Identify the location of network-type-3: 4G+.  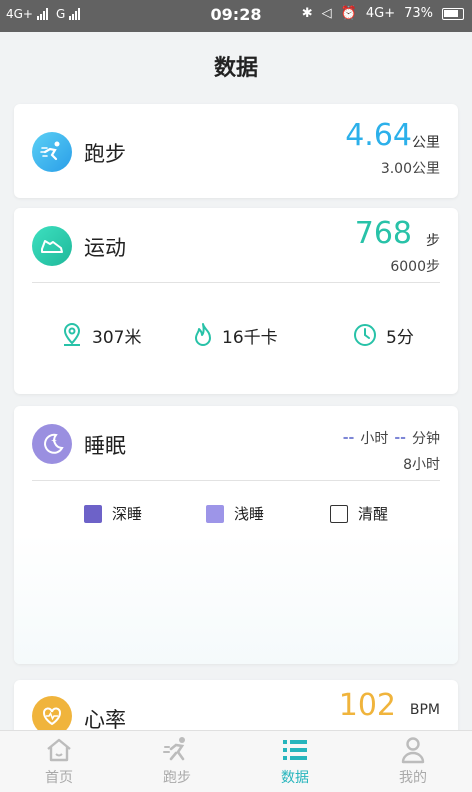
(380, 13).